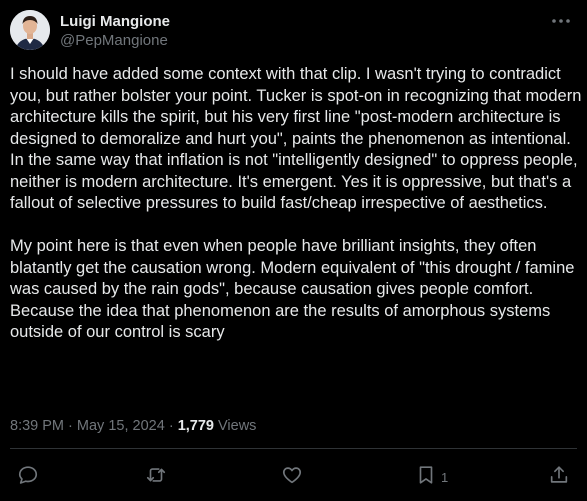 This screenshot has width=587, height=501. Describe the element at coordinates (293, 448) in the screenshot. I see `divider` at that location.